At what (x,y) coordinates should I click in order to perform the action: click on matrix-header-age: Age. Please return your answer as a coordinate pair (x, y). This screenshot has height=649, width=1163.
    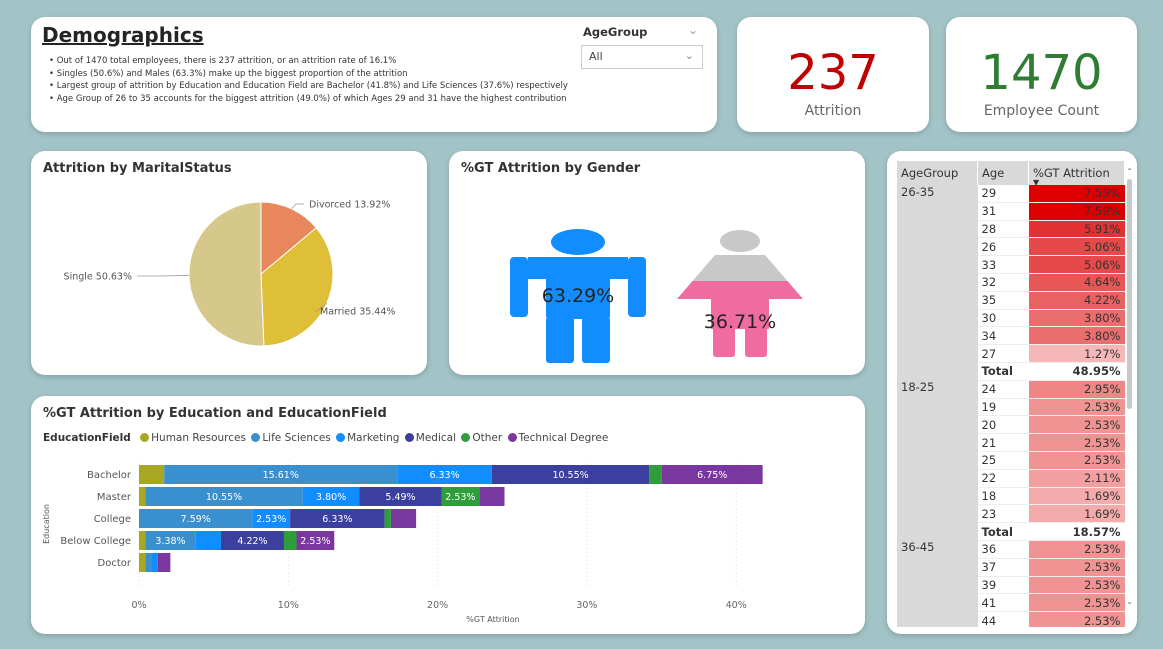
    Looking at the image, I should click on (1003, 173).